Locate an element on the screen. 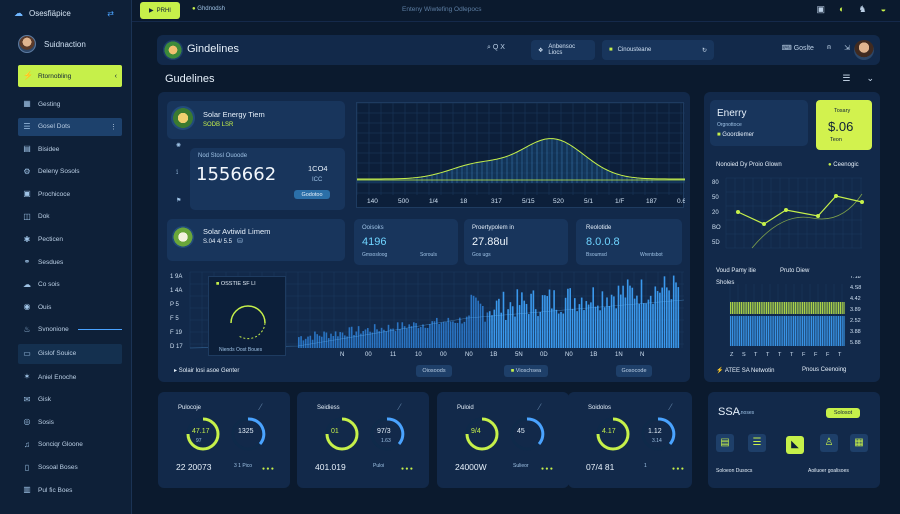 The width and height of the screenshot is (900, 514). energy-badge: Tosary $.06 Teon is located at coordinates (844, 125).